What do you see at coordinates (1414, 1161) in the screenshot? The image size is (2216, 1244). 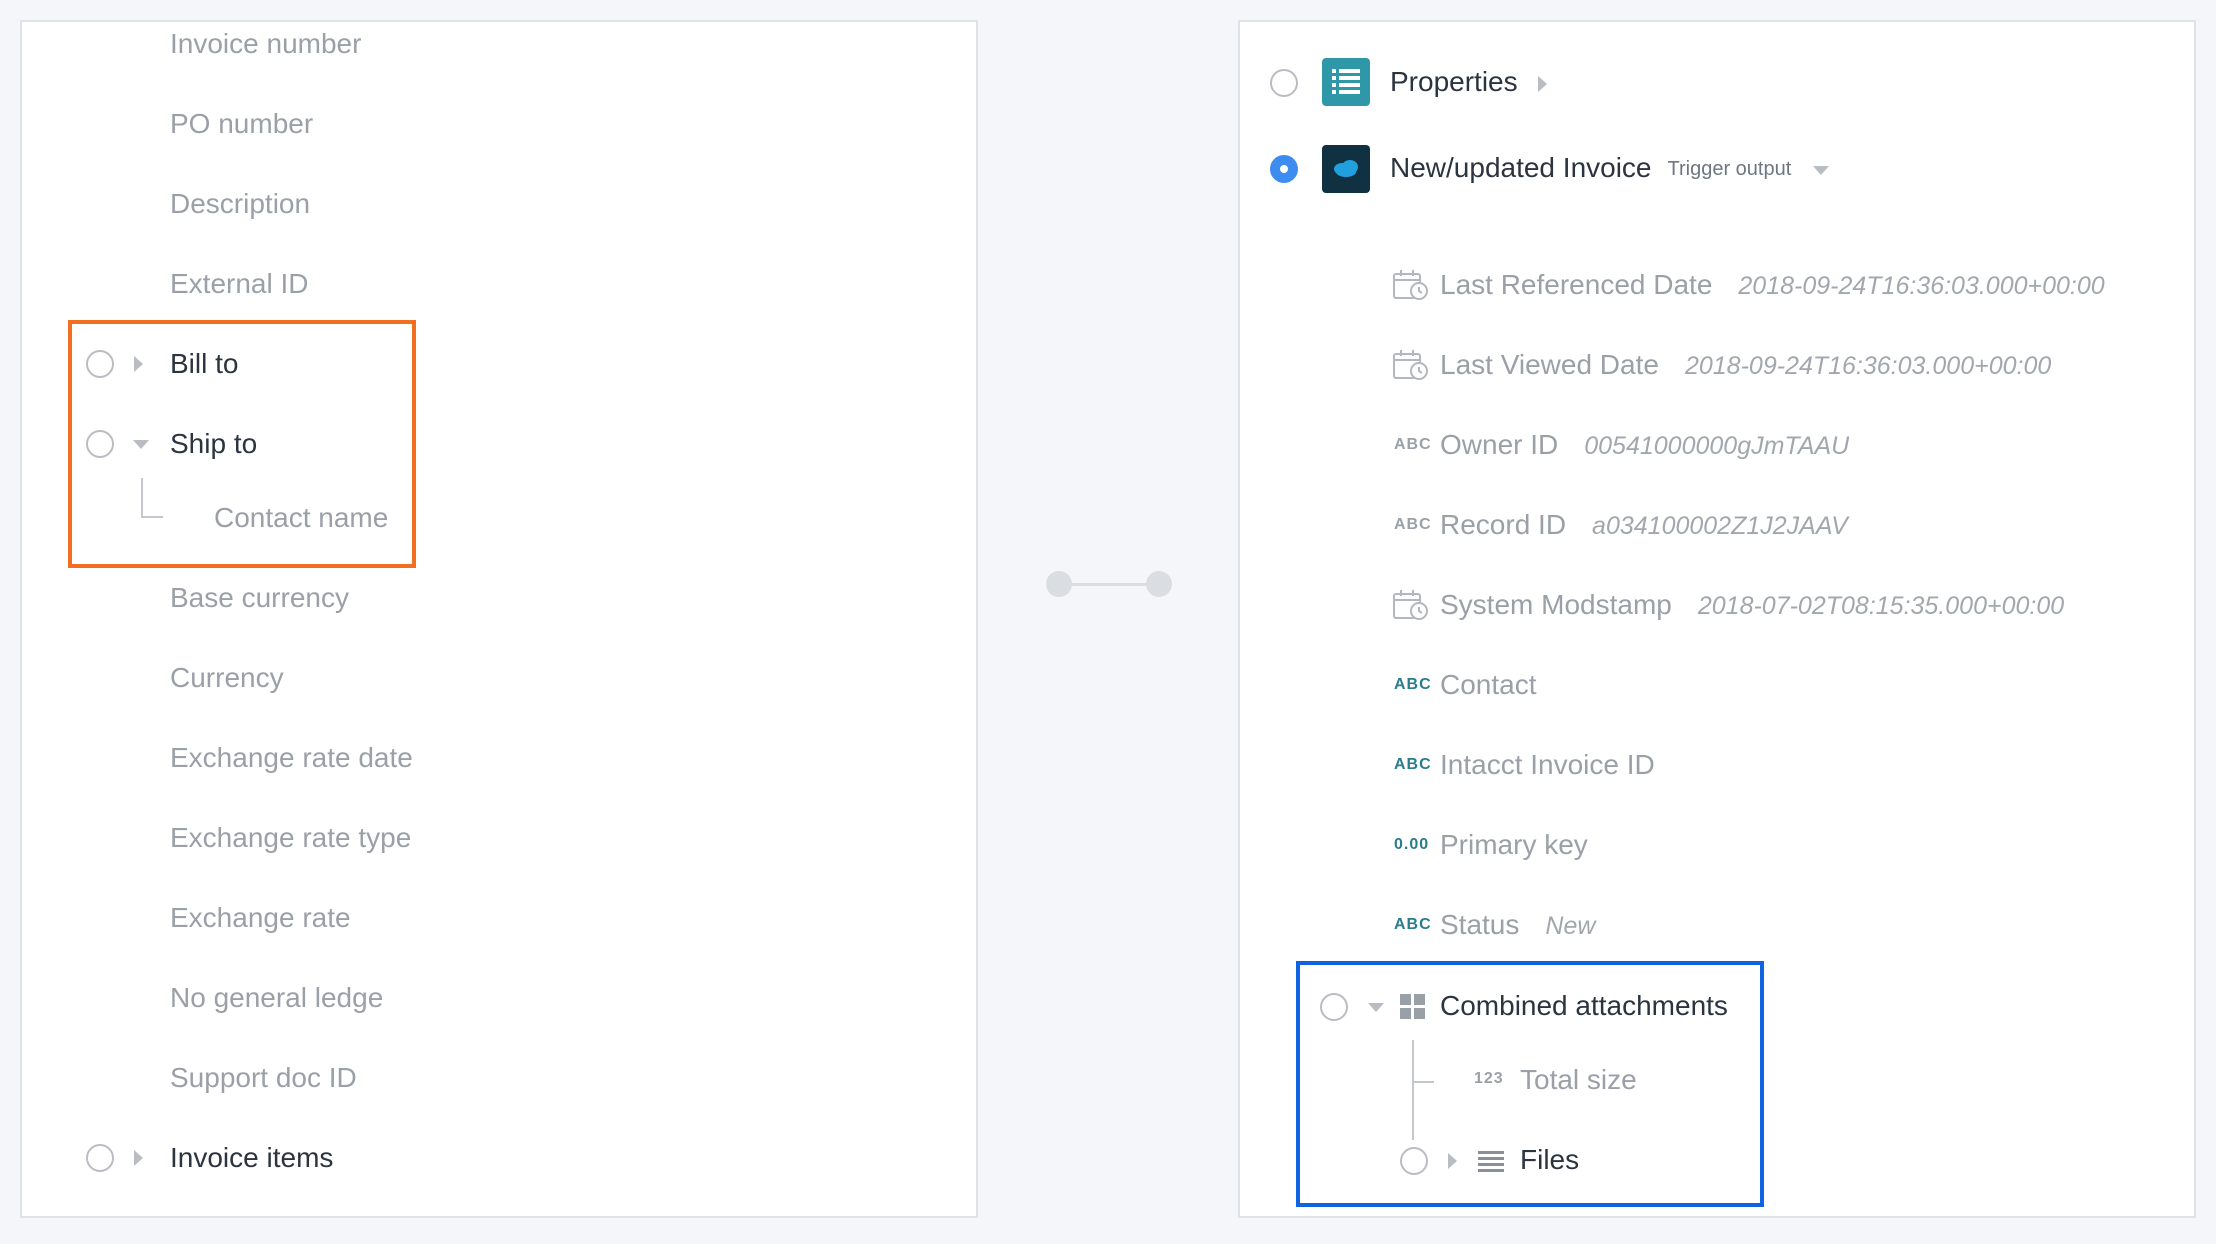 I see `files-radio` at bounding box center [1414, 1161].